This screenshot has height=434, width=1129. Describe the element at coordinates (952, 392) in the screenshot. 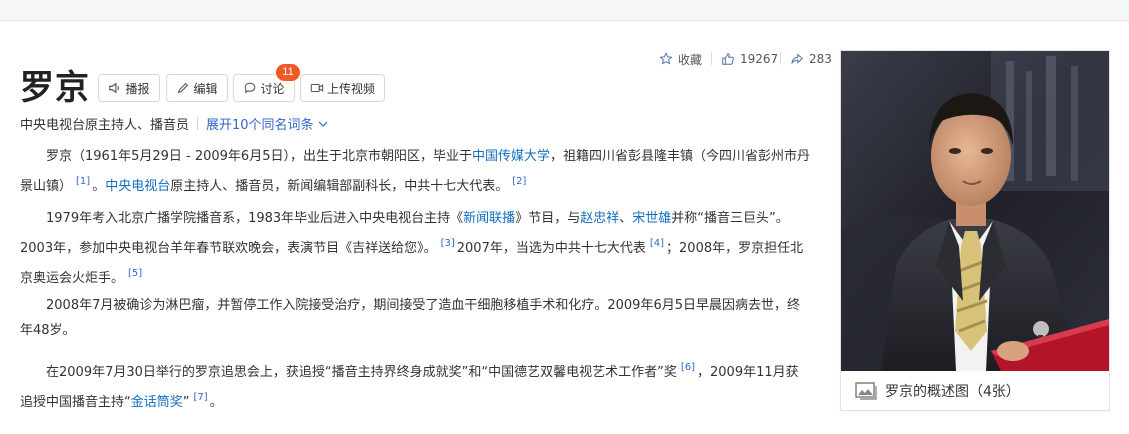

I see `album-caption-text: 罗京的概述图（4张）` at that location.